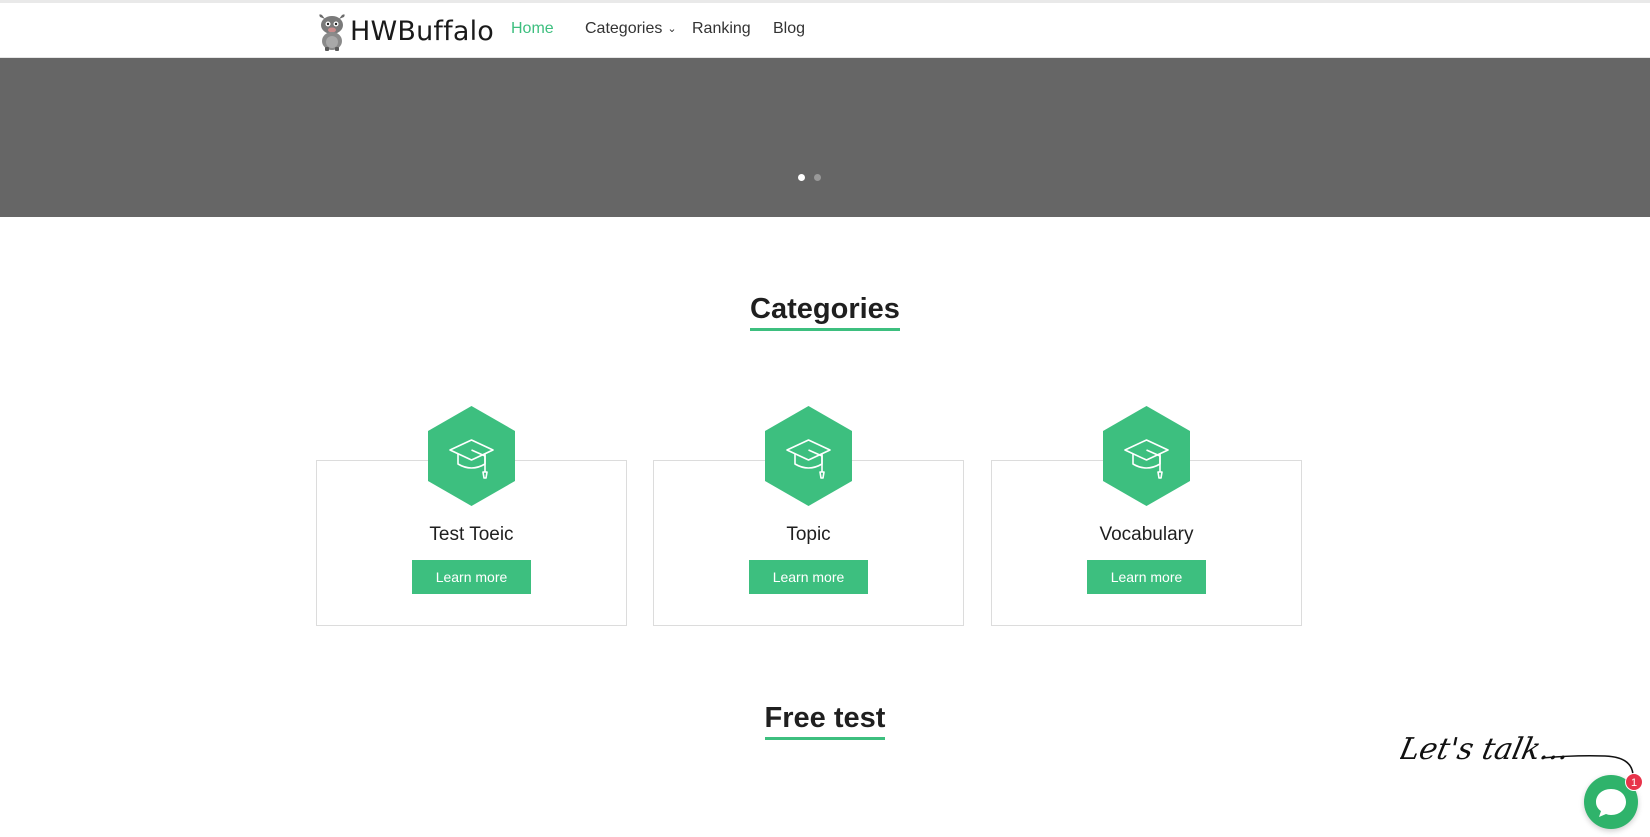 This screenshot has height=837, width=1650. Describe the element at coordinates (532, 29) in the screenshot. I see `nav-home: Home` at that location.